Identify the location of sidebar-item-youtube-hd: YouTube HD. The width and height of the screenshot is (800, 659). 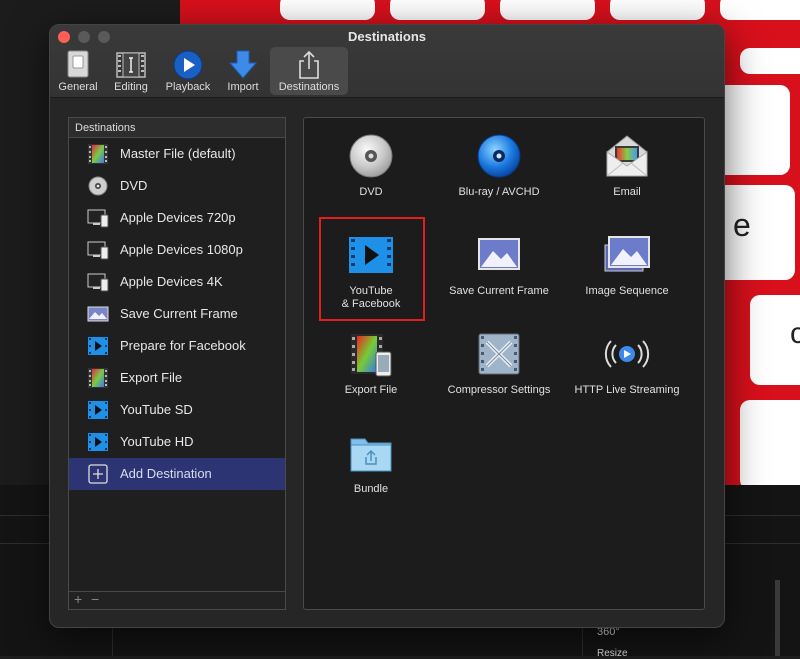
(177, 442).